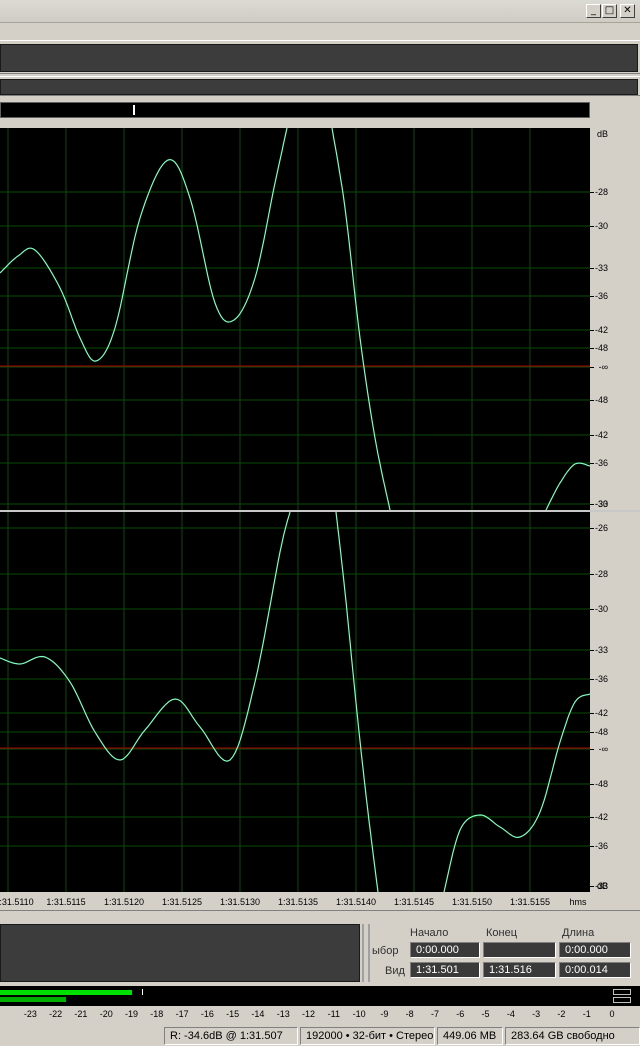 The width and height of the screenshot is (640, 1046). Describe the element at coordinates (472, 902) in the screenshot. I see `ruler-tick-label: 1:31.5150` at that location.